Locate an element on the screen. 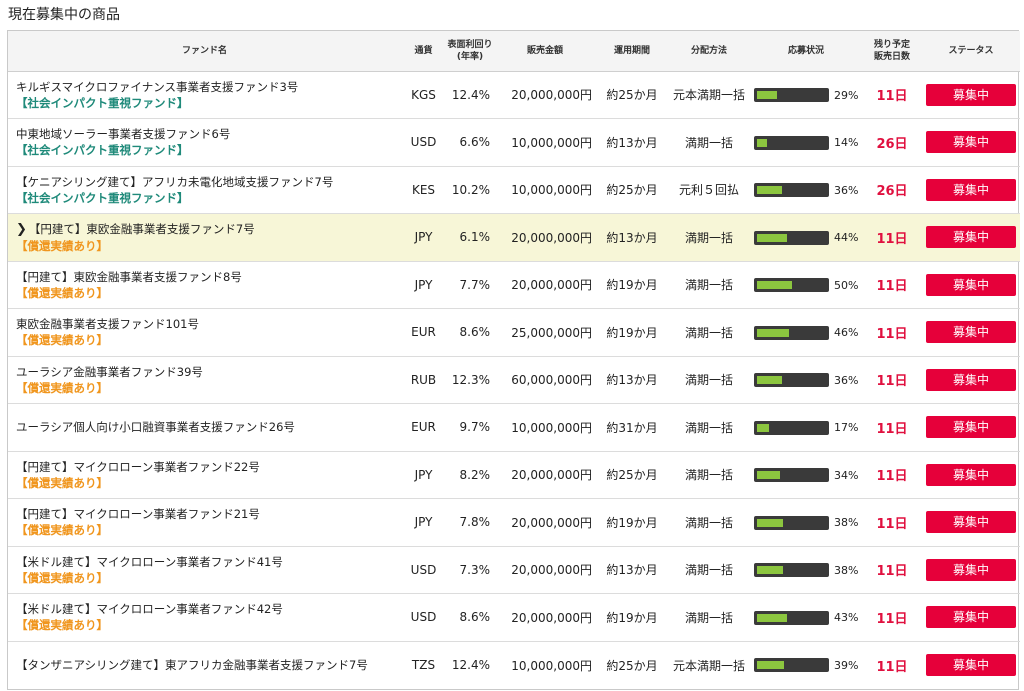 Image resolution: width=1024 pixels, height=691 pixels. progress-percent: 29% is located at coordinates (846, 95).